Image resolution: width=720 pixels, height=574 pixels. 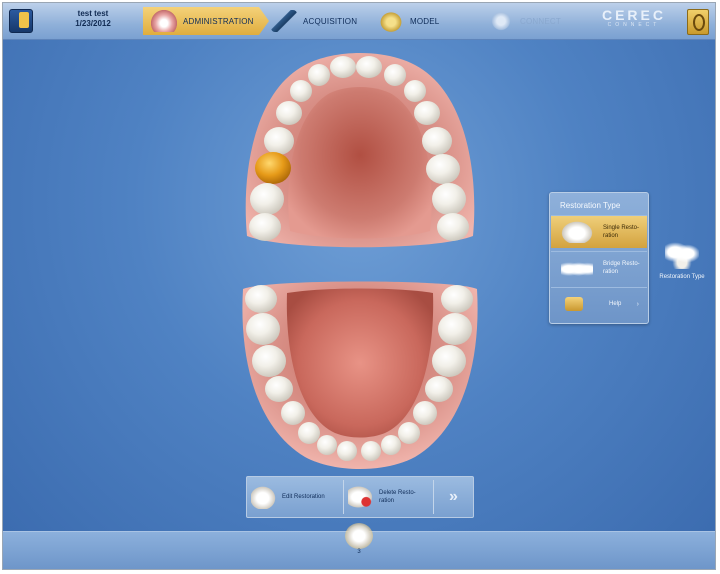 I want to click on sirona-logo-icon, so click(x=698, y=22).